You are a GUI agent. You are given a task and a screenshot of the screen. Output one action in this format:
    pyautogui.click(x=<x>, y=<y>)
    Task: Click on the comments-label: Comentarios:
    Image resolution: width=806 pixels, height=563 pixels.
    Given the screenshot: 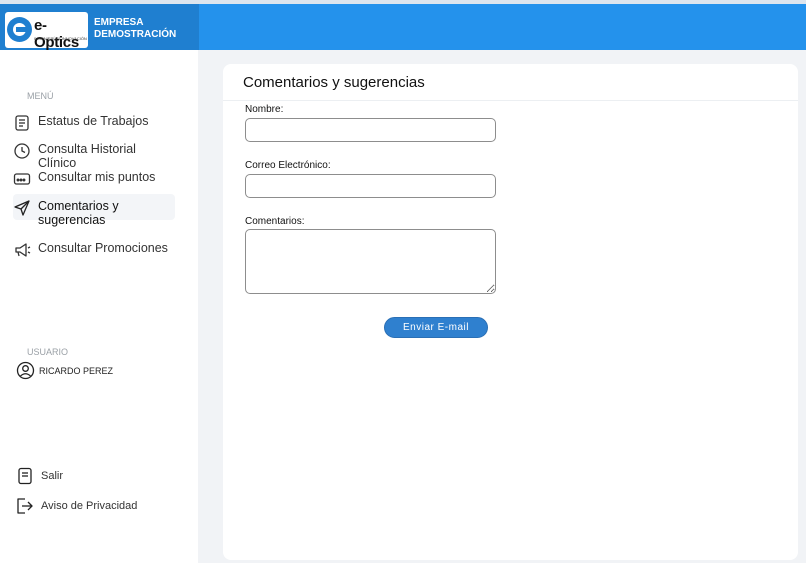 What is the action you would take?
    pyautogui.click(x=275, y=221)
    